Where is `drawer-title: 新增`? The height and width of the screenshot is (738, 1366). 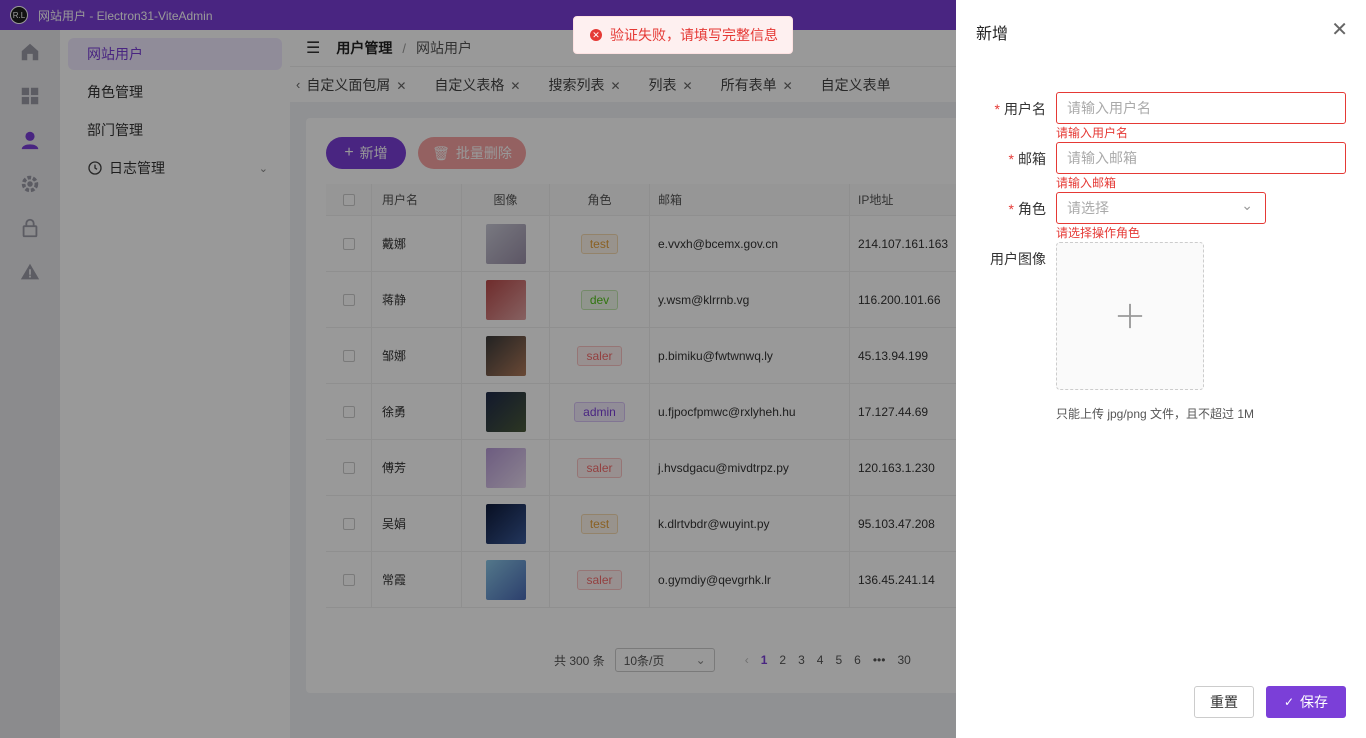 drawer-title: 新增 is located at coordinates (992, 34).